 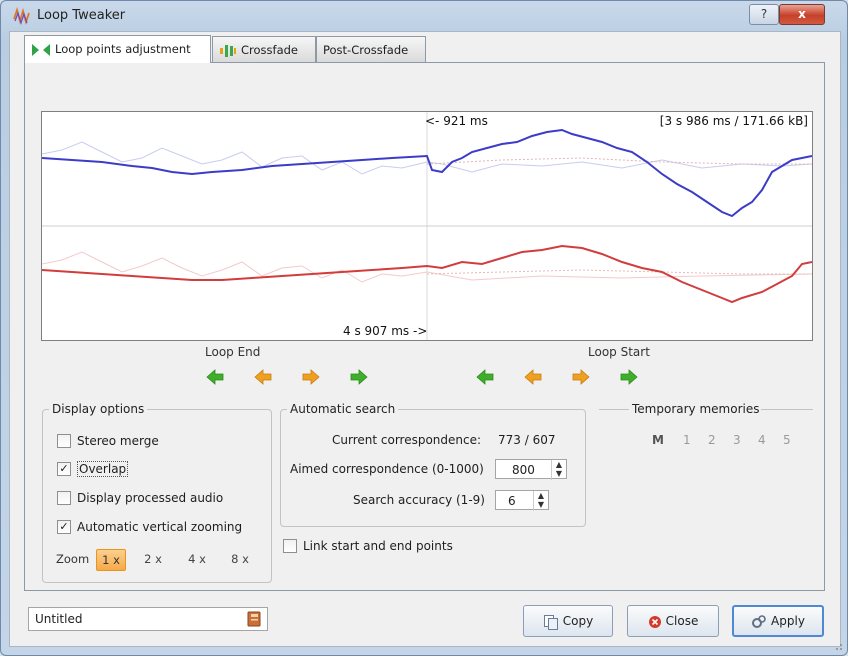 I want to click on zoom-4x-button: 4 x, so click(x=197, y=559).